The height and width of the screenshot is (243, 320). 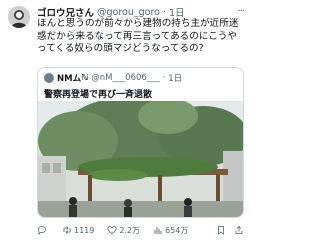 What do you see at coordinates (128, 12) in the screenshot?
I see `author-handle: @gorou_goro` at bounding box center [128, 12].